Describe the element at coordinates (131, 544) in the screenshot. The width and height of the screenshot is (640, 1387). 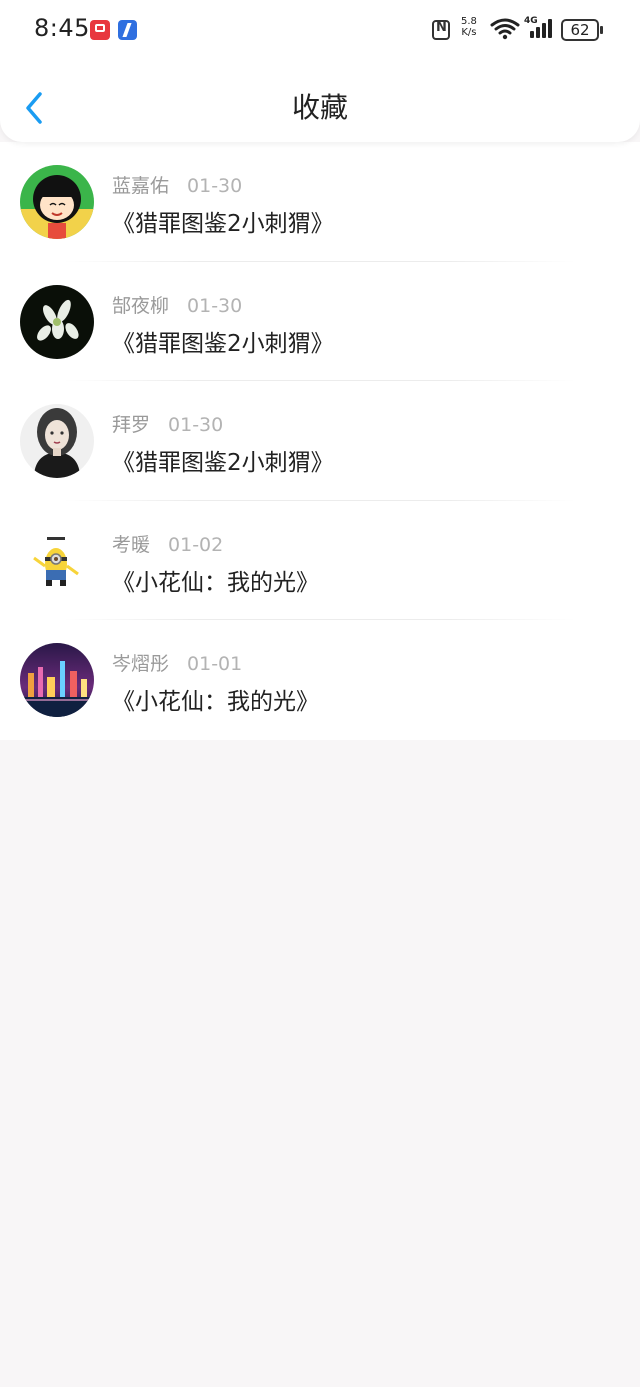
I see `user-name: 考暖` at that location.